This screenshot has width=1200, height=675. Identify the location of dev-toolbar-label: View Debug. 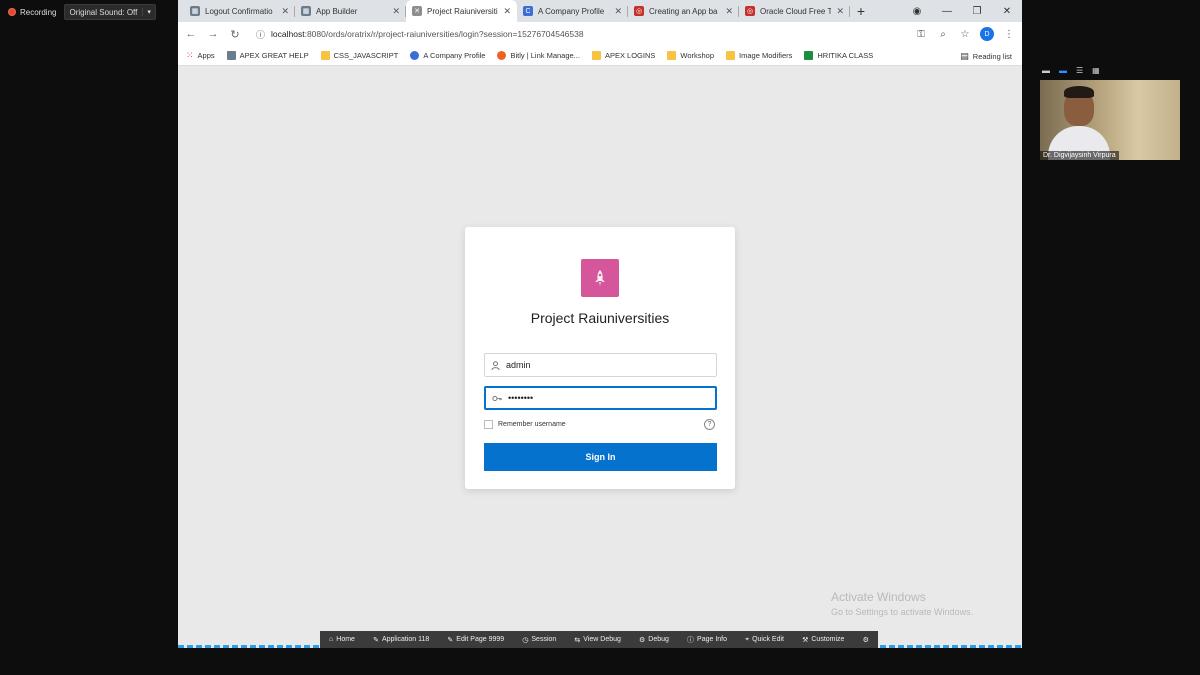
(602, 639).